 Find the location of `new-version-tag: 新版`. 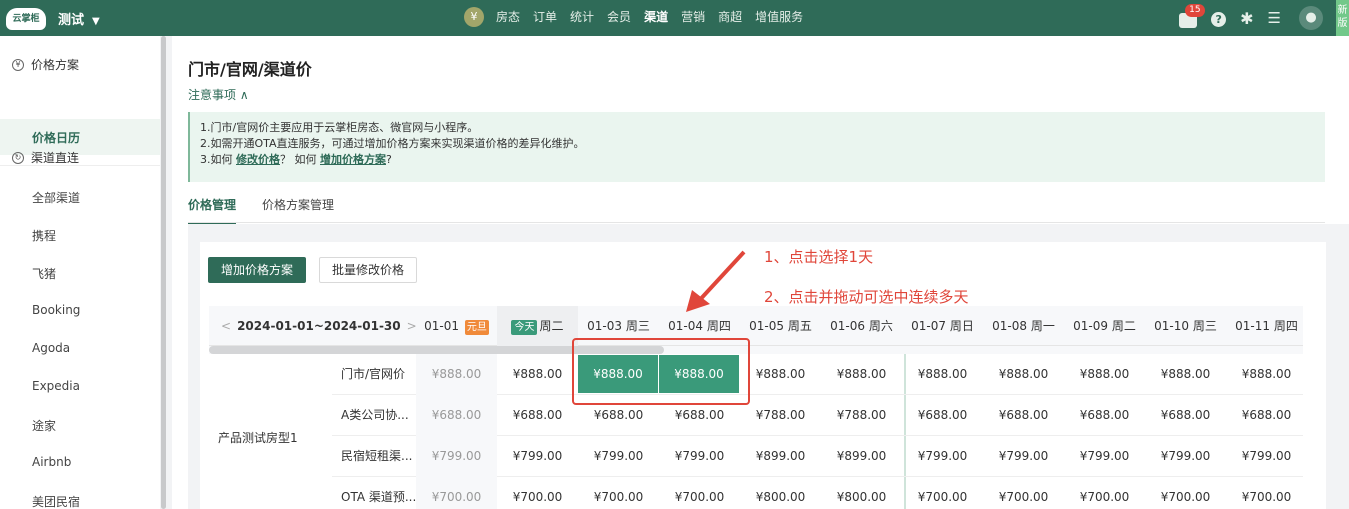

new-version-tag: 新版 is located at coordinates (1342, 18).